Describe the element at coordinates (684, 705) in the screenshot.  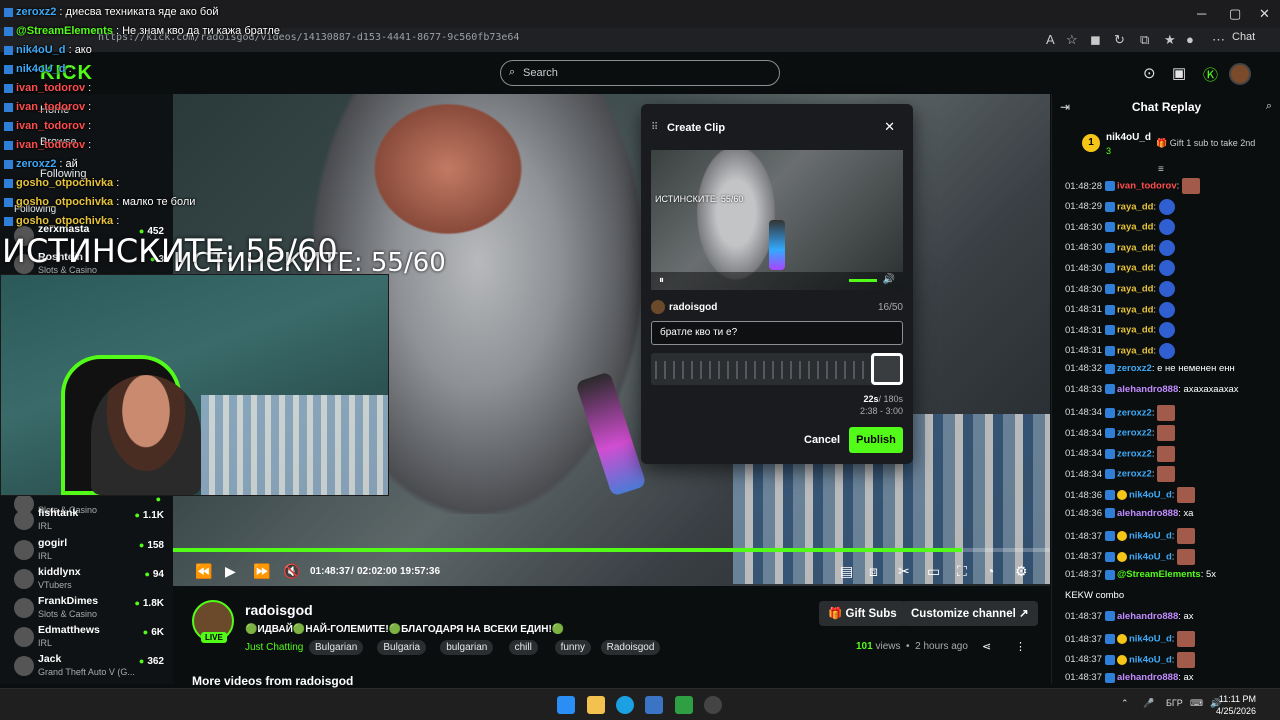
I see `xbox-icon` at that location.